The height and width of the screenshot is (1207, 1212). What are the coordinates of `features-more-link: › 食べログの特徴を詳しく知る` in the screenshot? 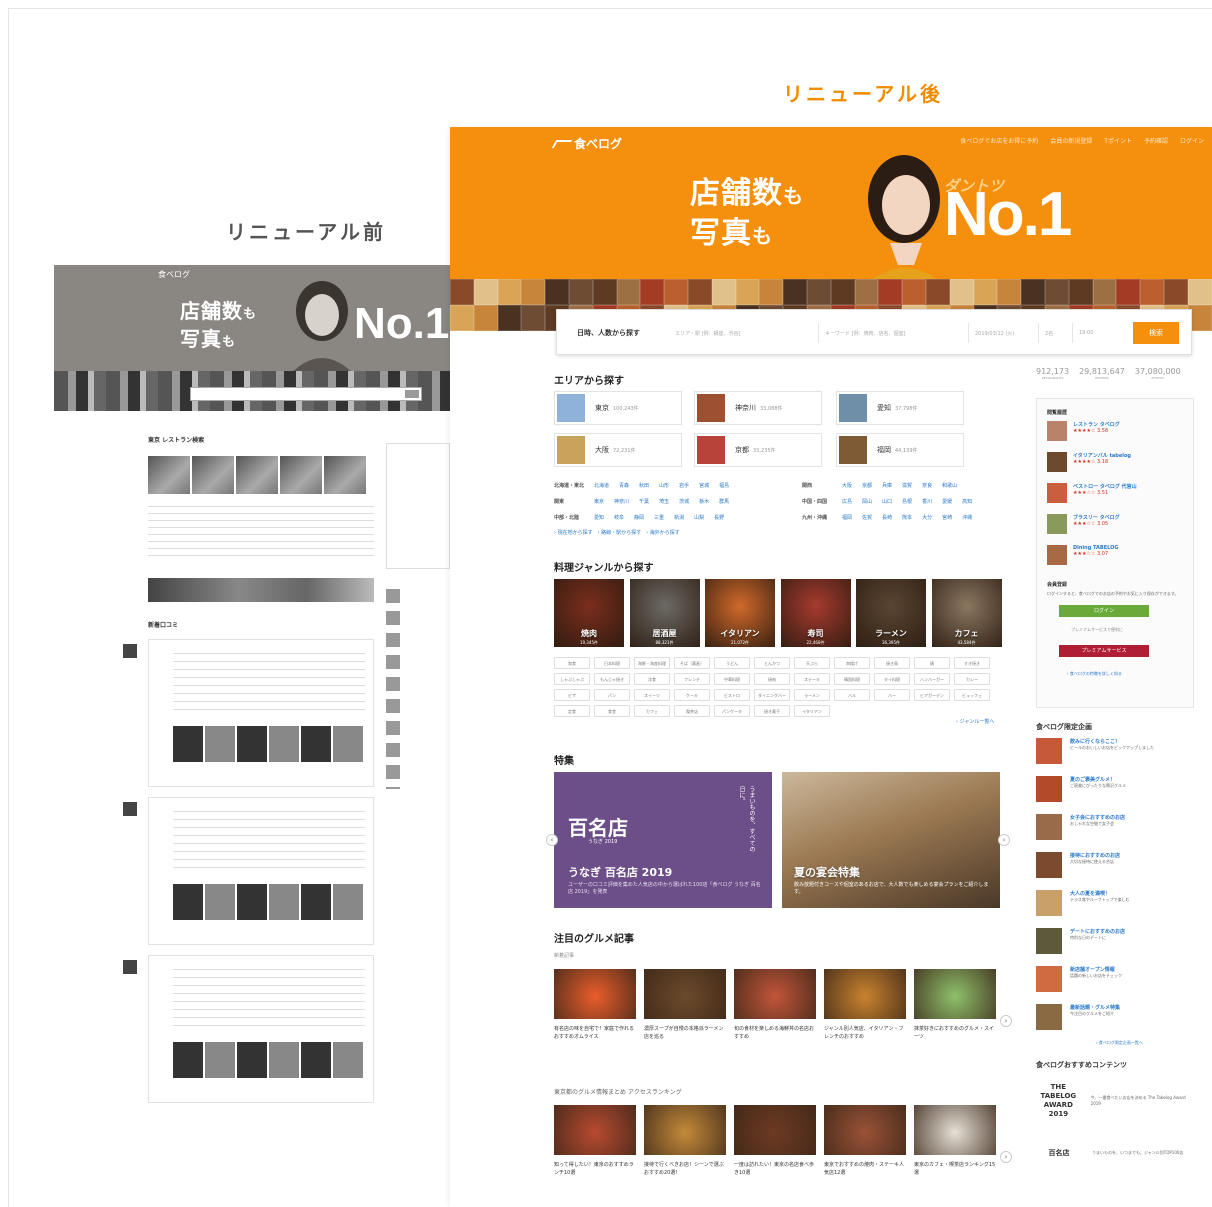 It's located at (1125, 674).